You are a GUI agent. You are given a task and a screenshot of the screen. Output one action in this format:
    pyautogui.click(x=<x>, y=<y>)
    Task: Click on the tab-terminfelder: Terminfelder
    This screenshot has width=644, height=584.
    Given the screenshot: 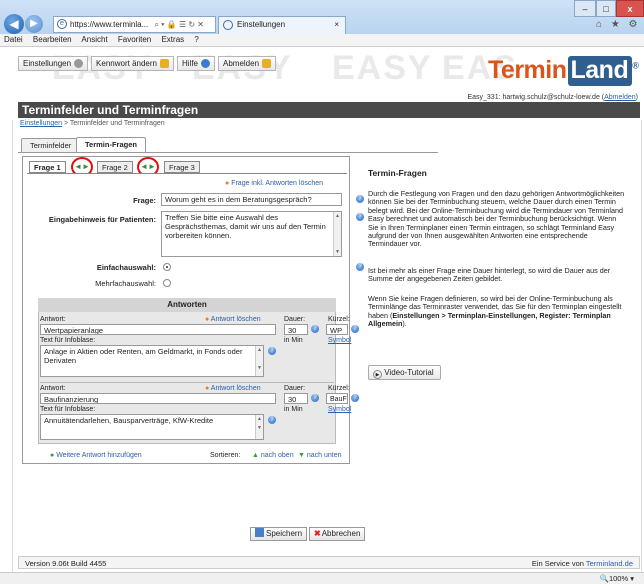 What is the action you would take?
    pyautogui.click(x=51, y=145)
    